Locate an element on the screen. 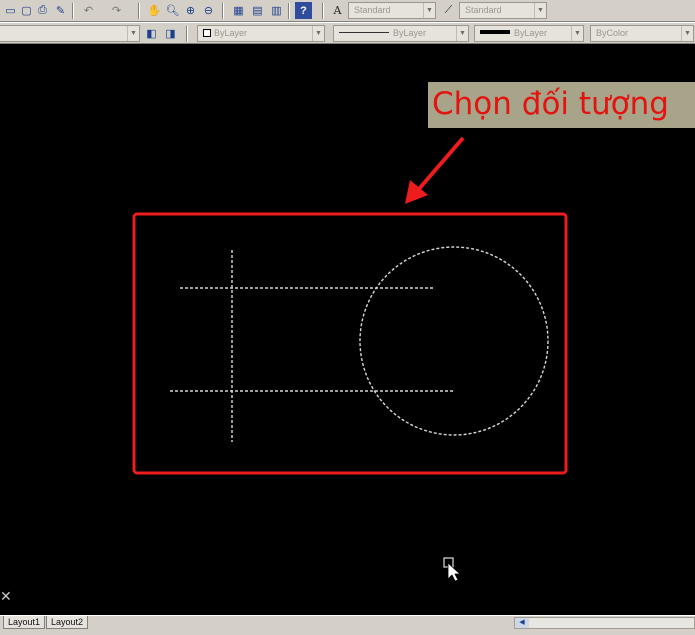 The width and height of the screenshot is (695, 635). dimension-style-select: Standard ▼ is located at coordinates (503, 10).